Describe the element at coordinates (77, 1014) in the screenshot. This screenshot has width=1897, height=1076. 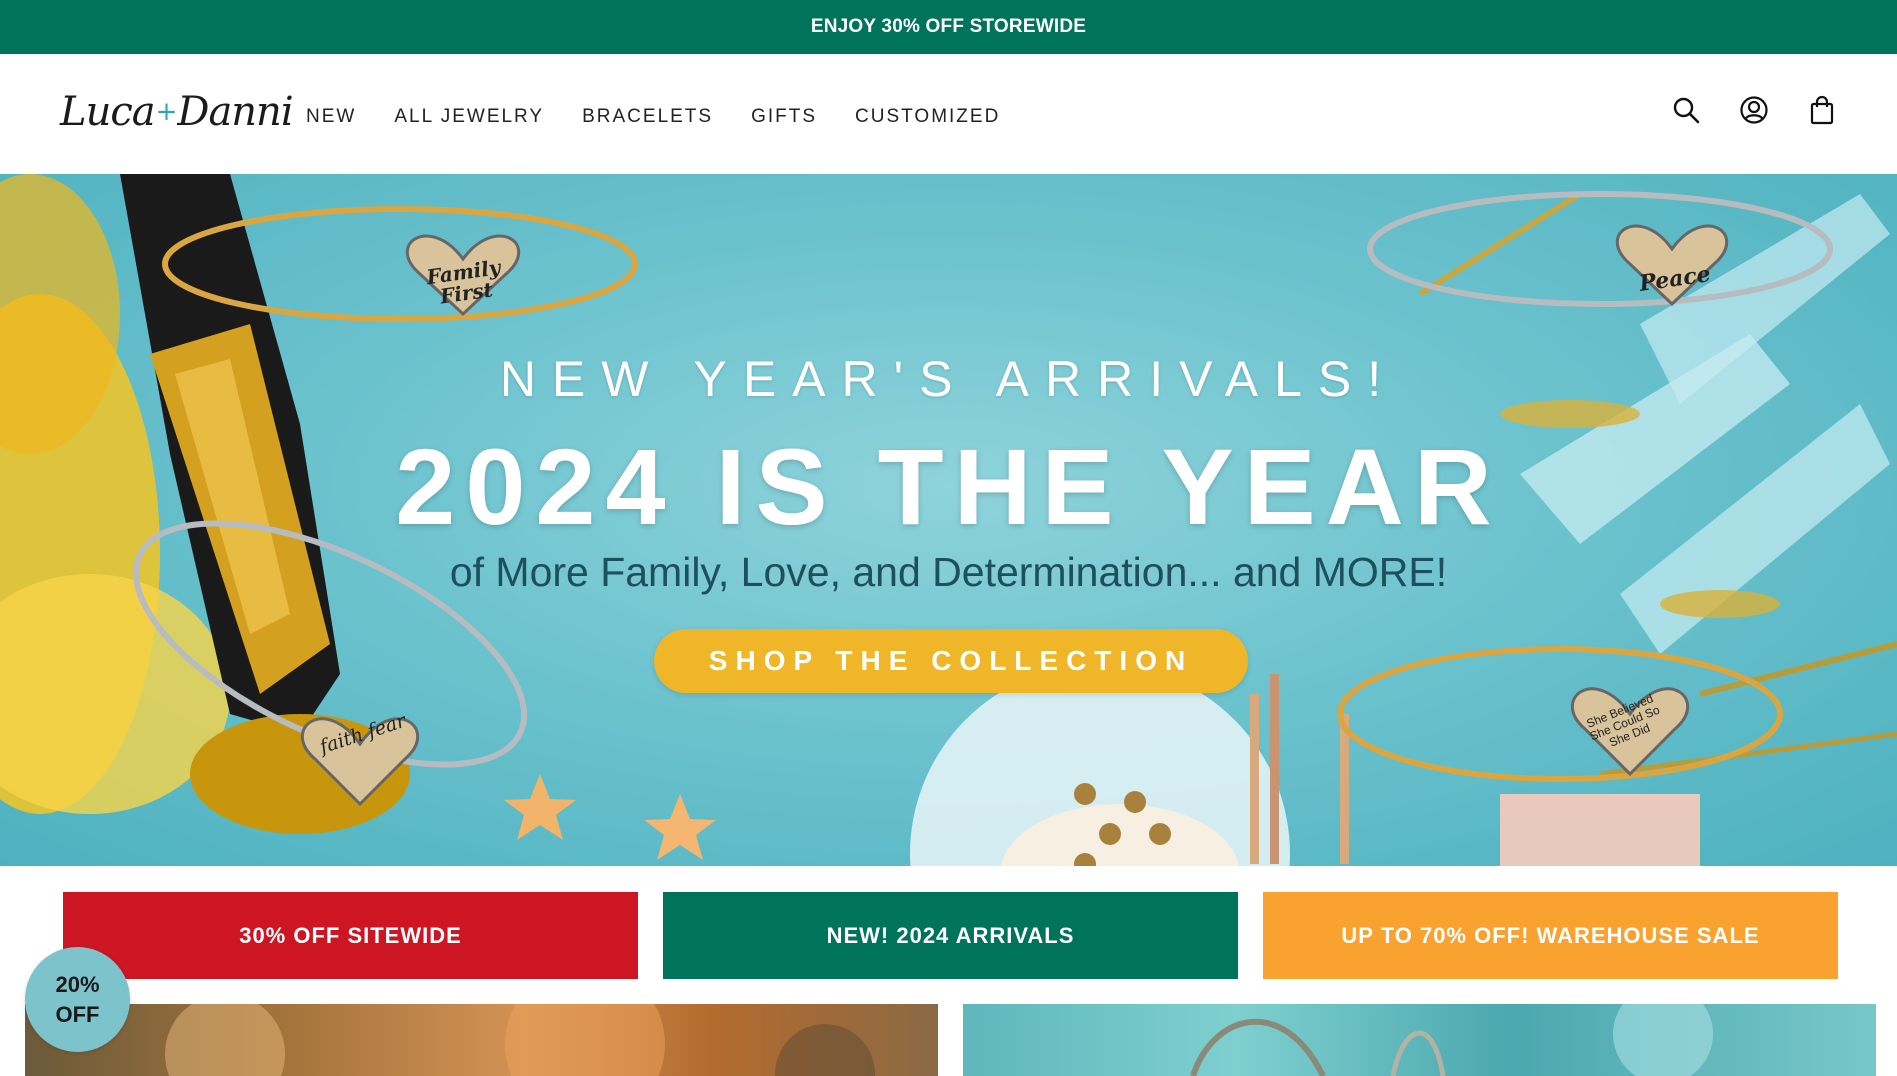
I see `badge-off: OFF` at that location.